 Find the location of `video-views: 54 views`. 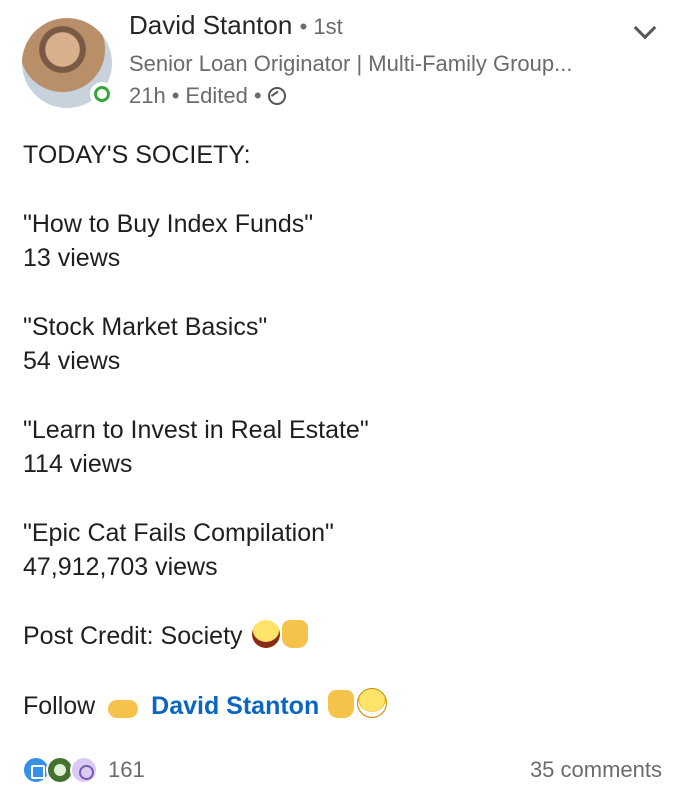

video-views: 54 views is located at coordinates (72, 361).